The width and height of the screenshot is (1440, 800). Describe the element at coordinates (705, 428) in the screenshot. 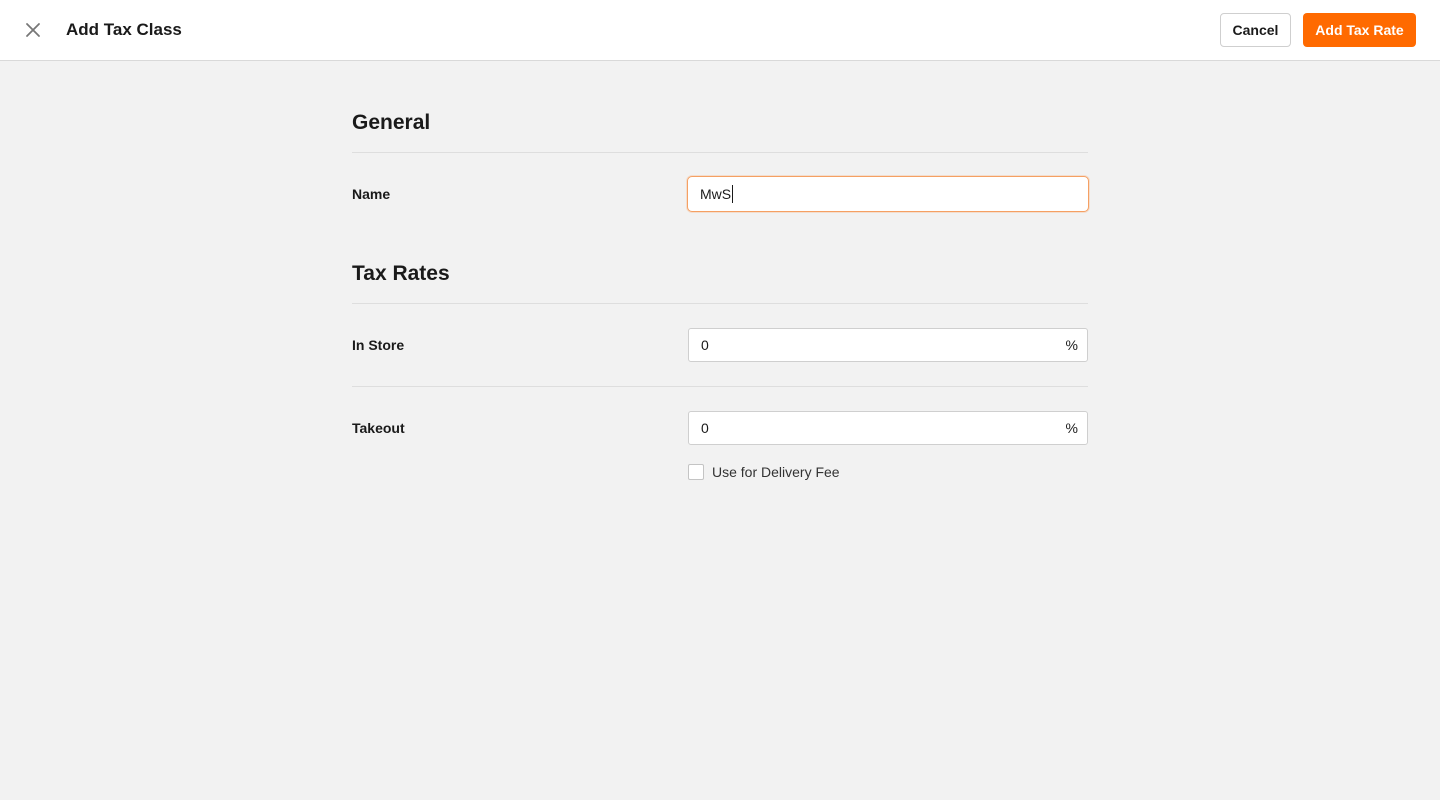

I see `takeout-rate-value: 0` at that location.